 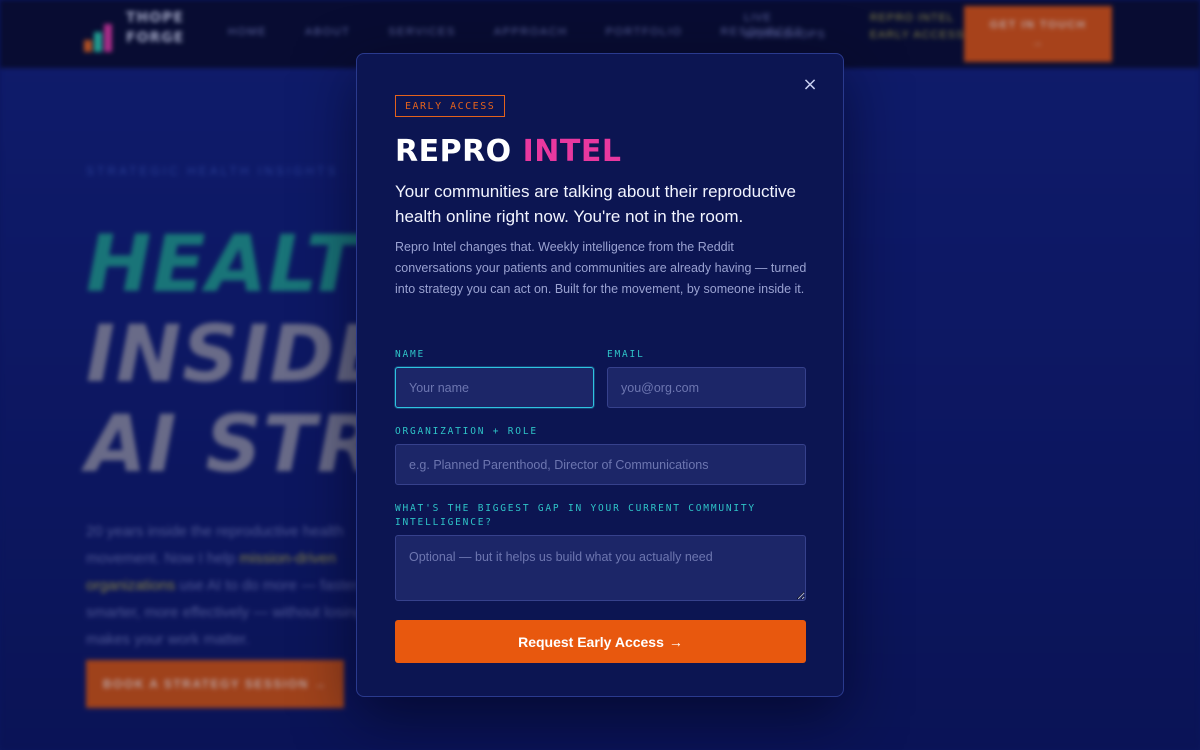 What do you see at coordinates (466, 431) in the screenshot?
I see `organization-label: ORGANIZATION + ROLE` at bounding box center [466, 431].